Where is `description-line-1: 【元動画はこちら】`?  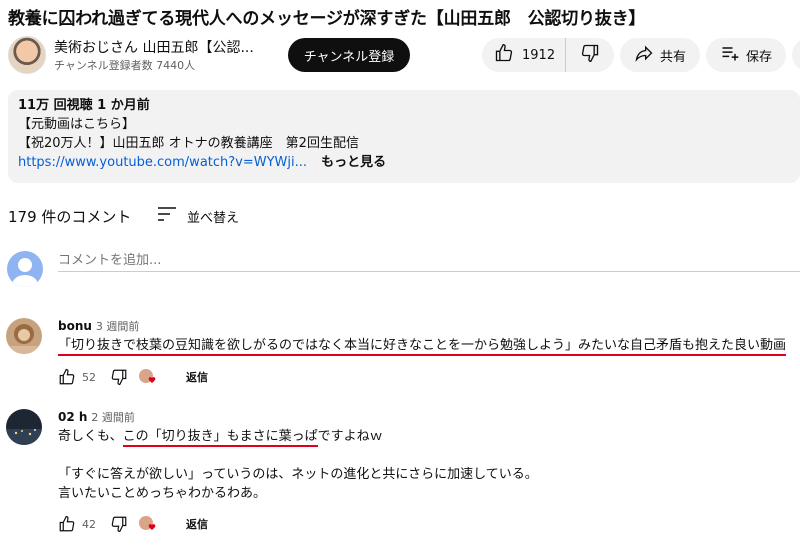
description-line-1: 【元動画はこちら】 is located at coordinates (77, 124).